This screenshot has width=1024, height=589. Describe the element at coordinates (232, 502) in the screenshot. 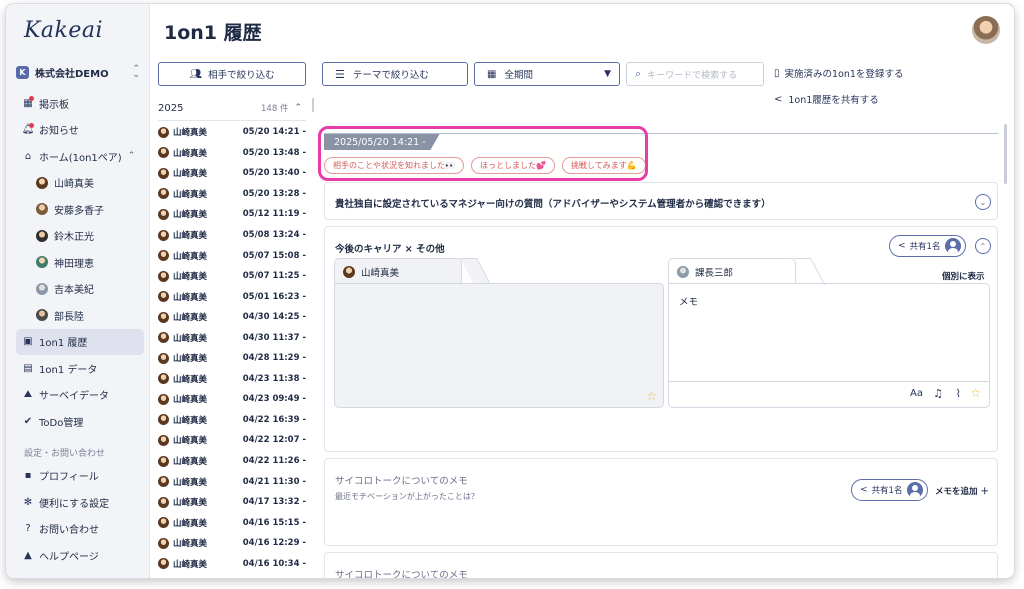

I see `list-item: 山崎真美 04/17 13:32 -` at that location.